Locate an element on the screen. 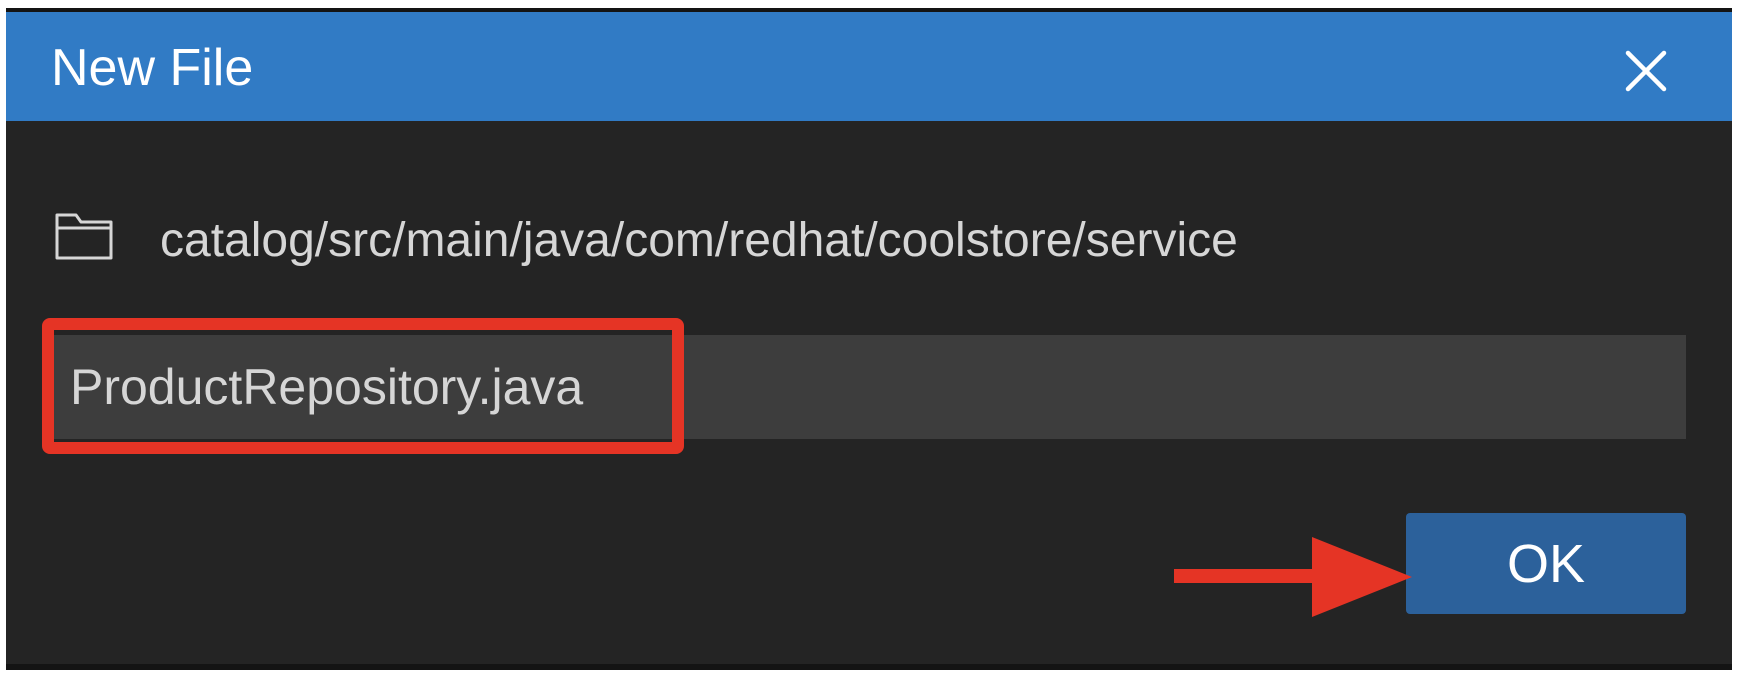 The width and height of the screenshot is (1738, 680). dialog-title: New File is located at coordinates (152, 68).